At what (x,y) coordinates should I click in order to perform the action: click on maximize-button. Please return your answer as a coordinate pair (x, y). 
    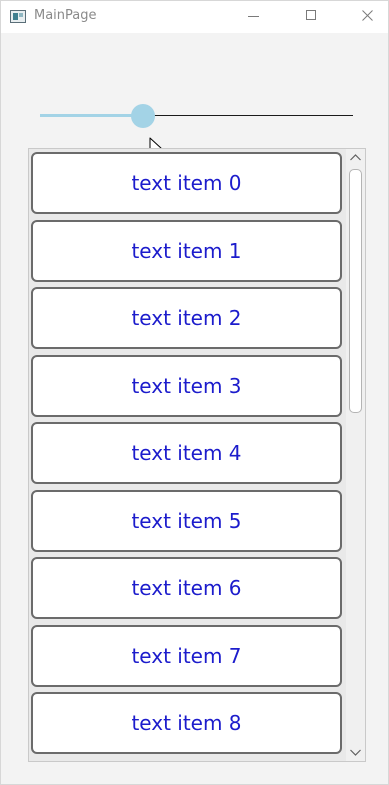
    Looking at the image, I should click on (311, 17).